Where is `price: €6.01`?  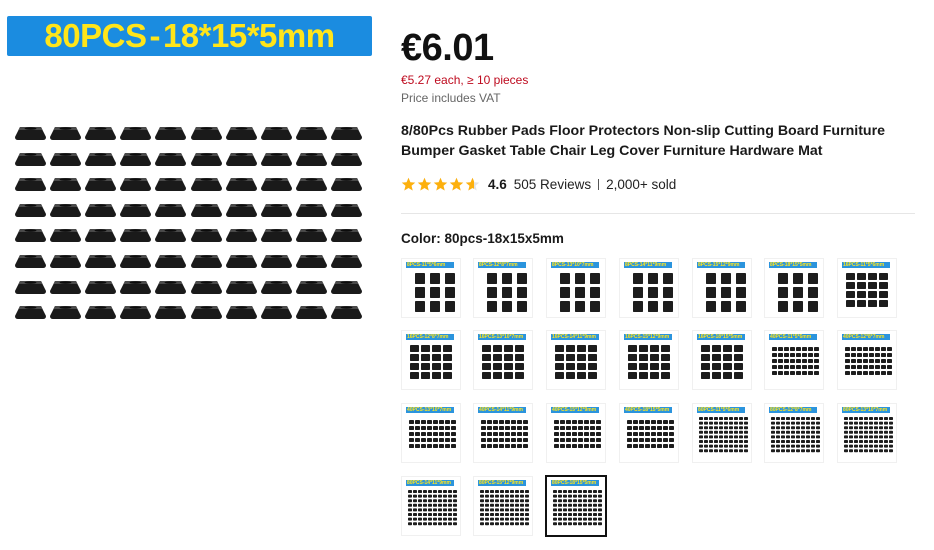 price: €6.01 is located at coordinates (447, 48).